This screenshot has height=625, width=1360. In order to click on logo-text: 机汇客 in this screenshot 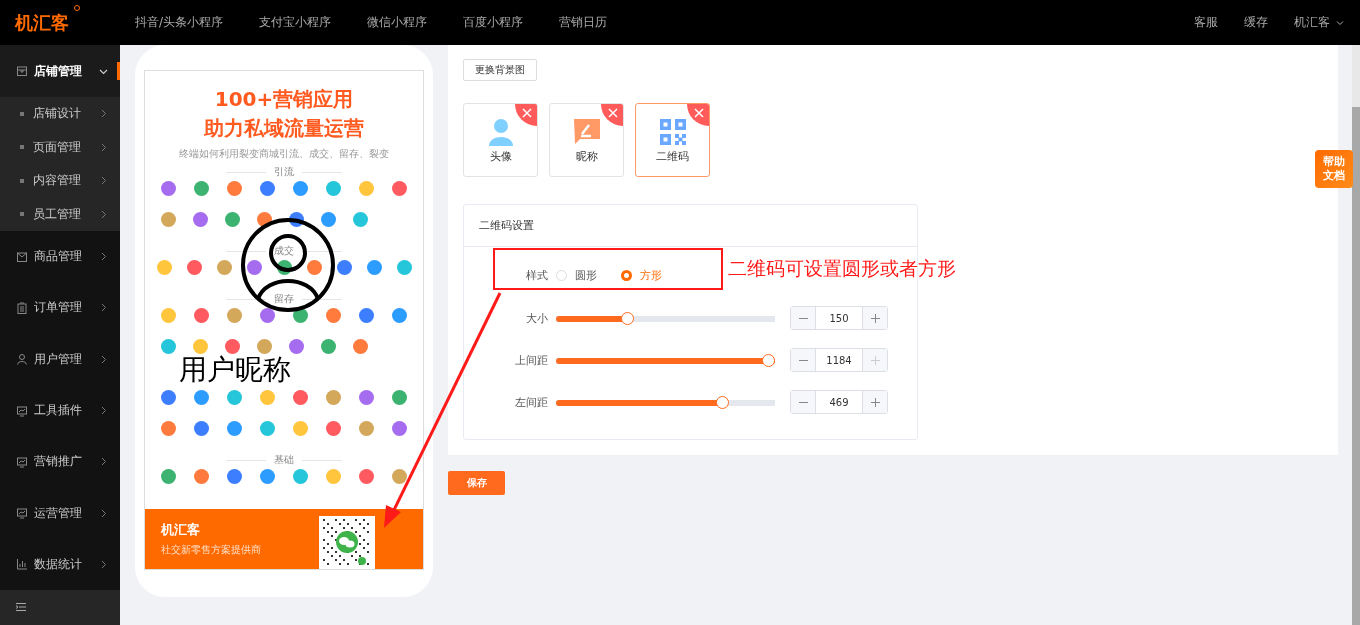, I will do `click(42, 22)`.